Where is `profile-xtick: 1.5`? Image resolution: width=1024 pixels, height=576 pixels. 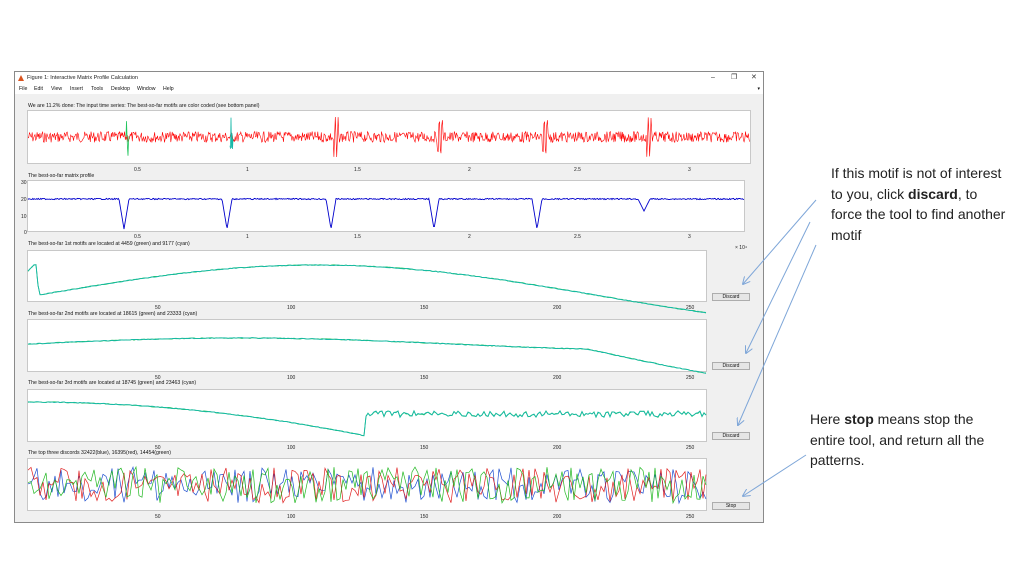
profile-xtick: 1.5 is located at coordinates (357, 237).